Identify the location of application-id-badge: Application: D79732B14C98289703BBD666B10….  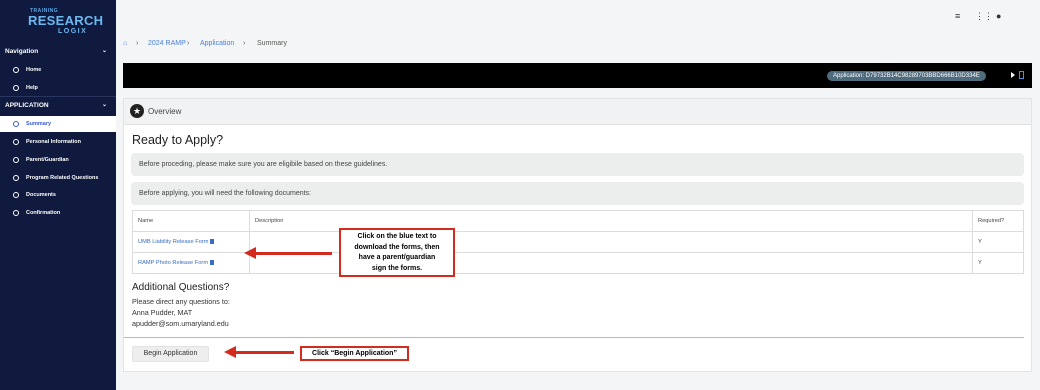
(906, 76).